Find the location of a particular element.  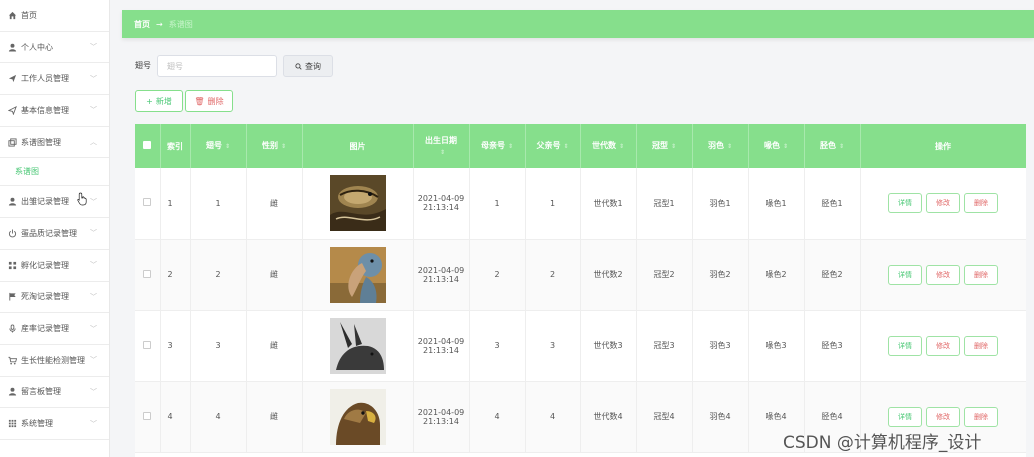

search-input is located at coordinates (217, 66).